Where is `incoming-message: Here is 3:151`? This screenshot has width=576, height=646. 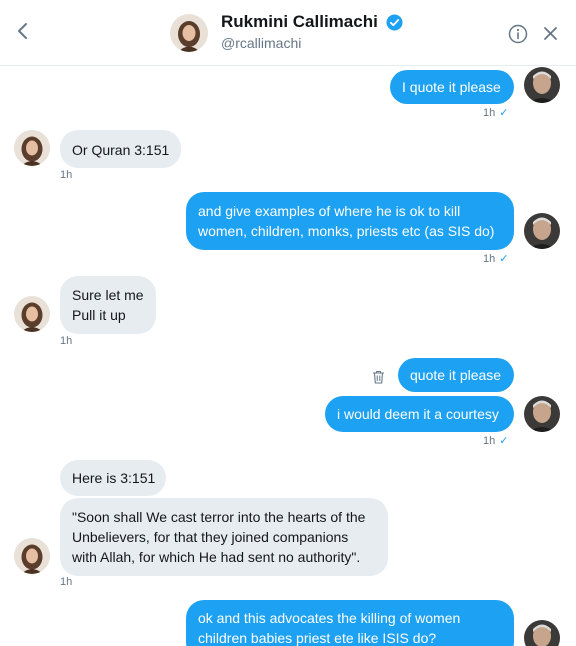 incoming-message: Here is 3:151 is located at coordinates (113, 478).